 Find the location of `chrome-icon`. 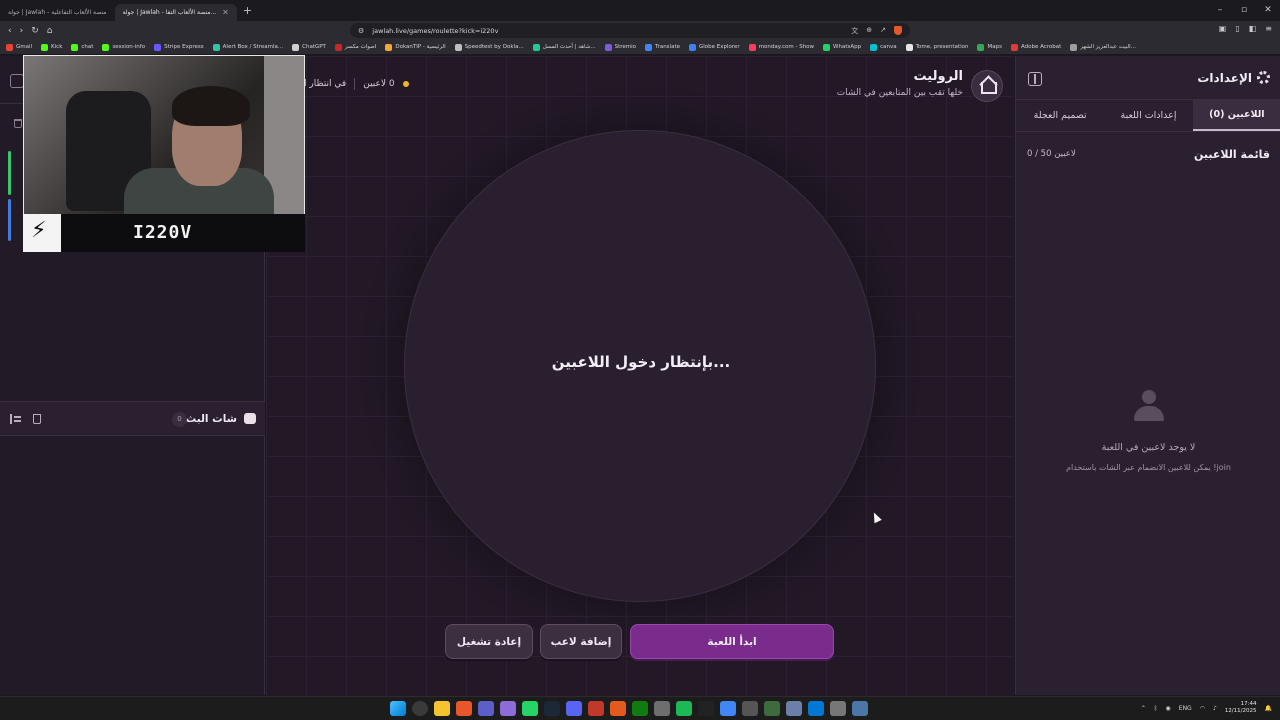

chrome-icon is located at coordinates (728, 708).